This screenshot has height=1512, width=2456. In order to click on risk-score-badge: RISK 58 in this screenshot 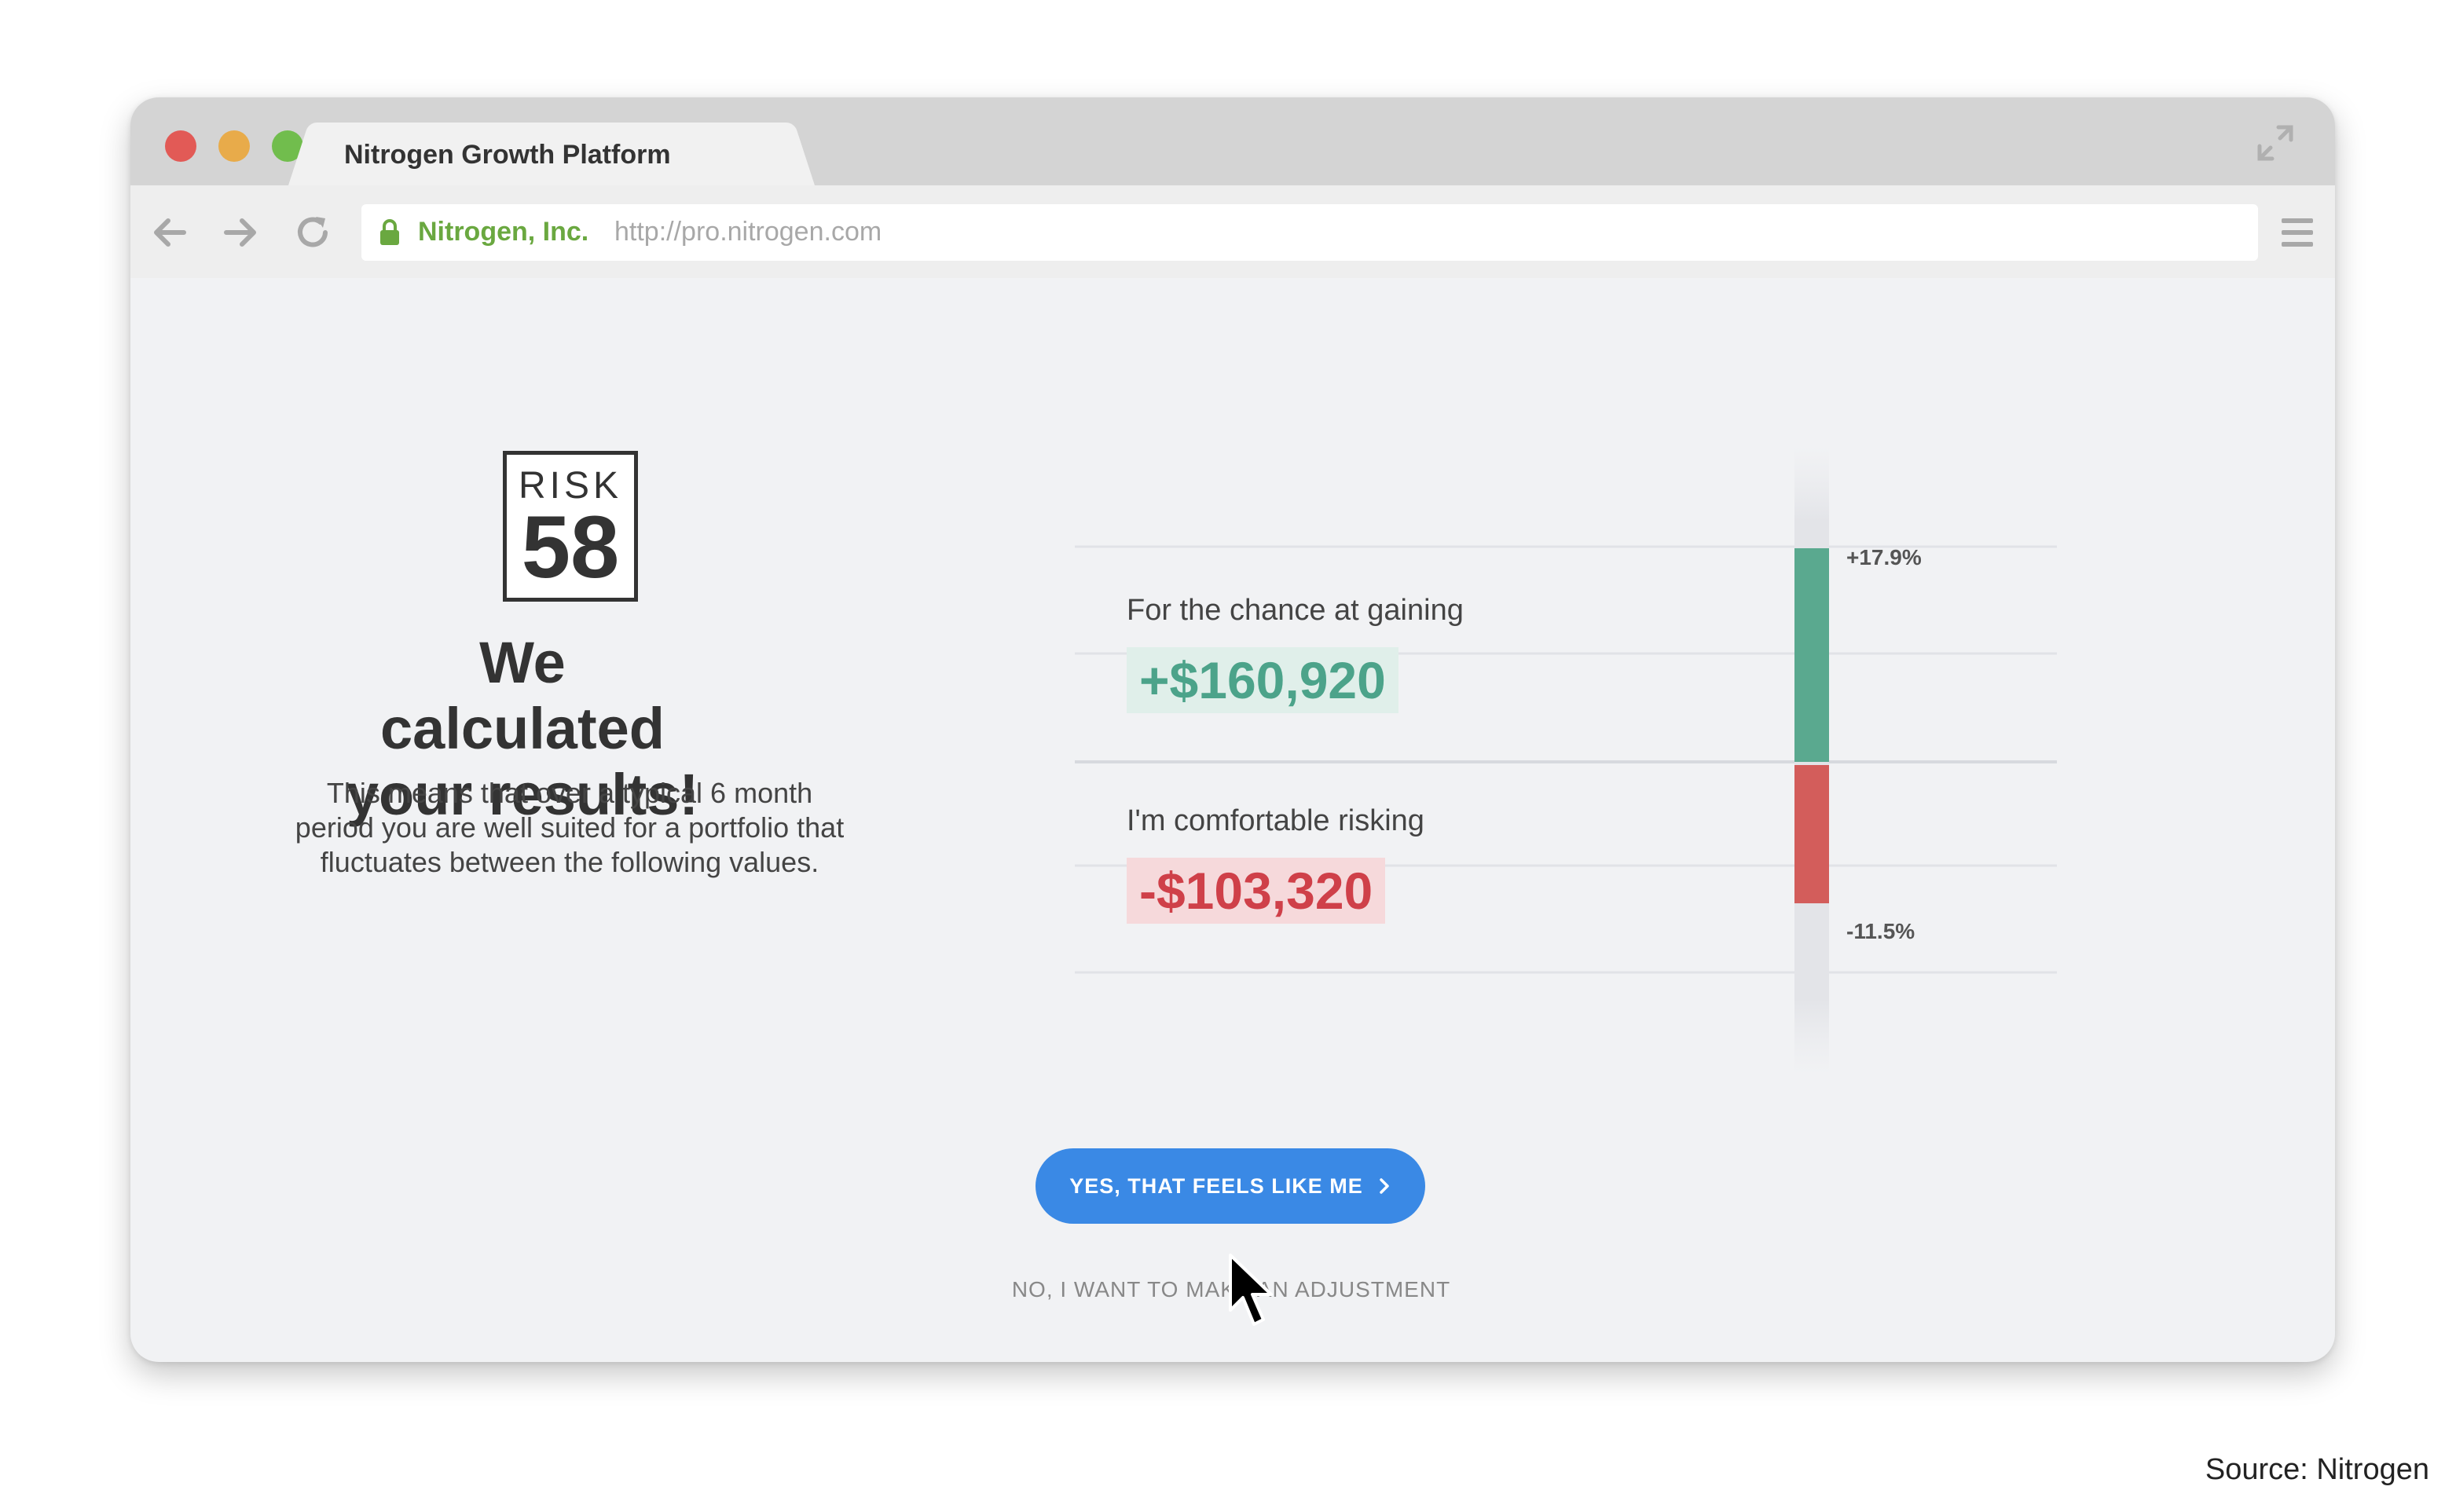, I will do `click(570, 526)`.